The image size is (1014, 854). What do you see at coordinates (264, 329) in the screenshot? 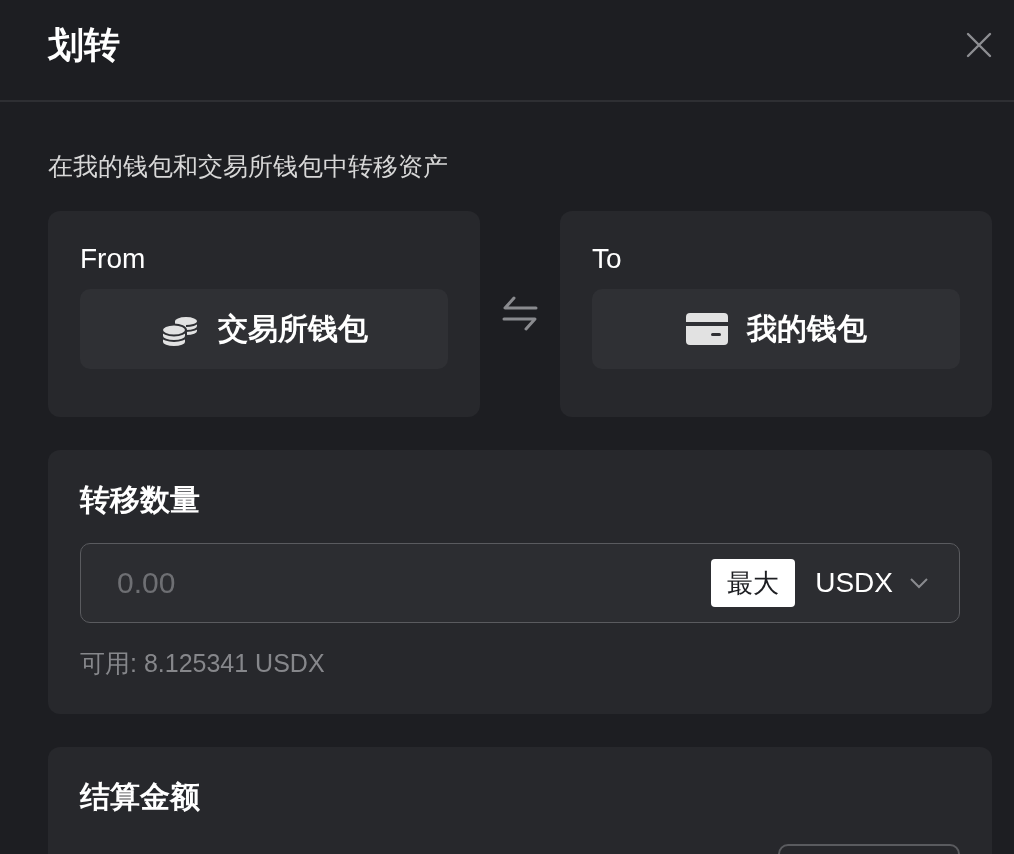
I see `wallet-selector: 交易所钱包` at bounding box center [264, 329].